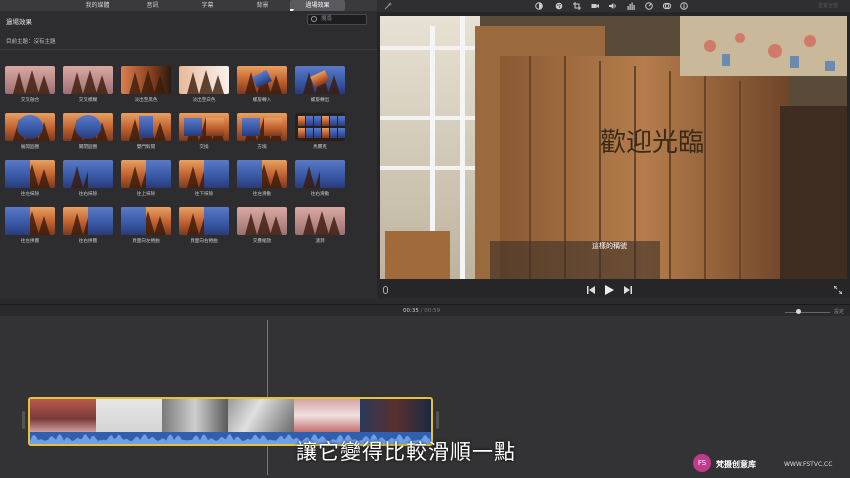  Describe the element at coordinates (204, 86) in the screenshot. I see `transition-fade-white: 淡出至白色` at that location.